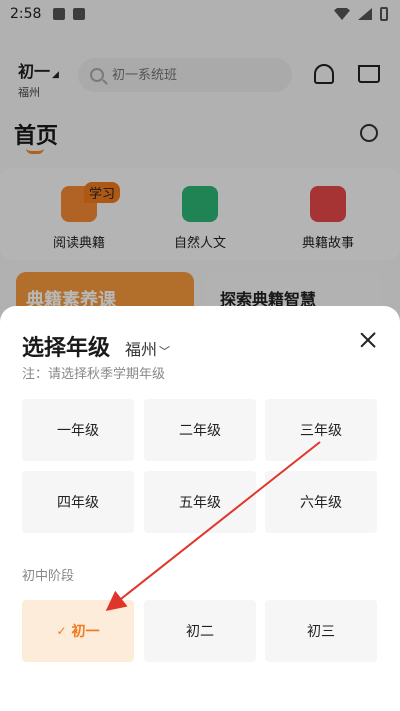  Describe the element at coordinates (78, 502) in the screenshot. I see `grade-option-4: 四年级` at that location.